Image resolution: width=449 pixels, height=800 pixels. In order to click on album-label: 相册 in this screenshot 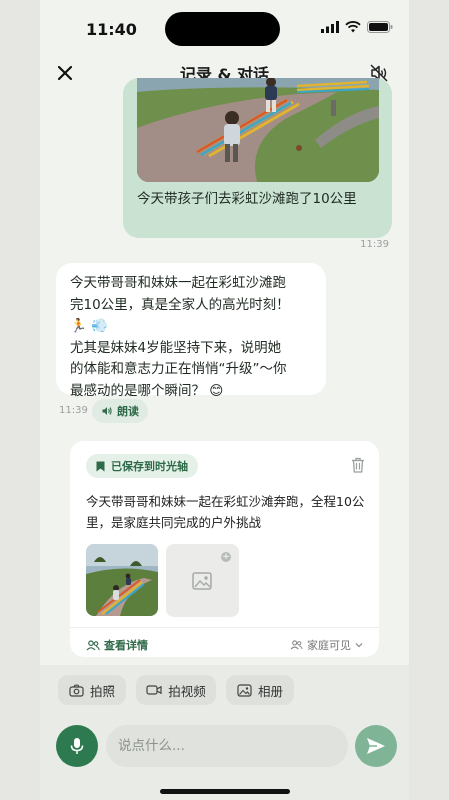, I will do `click(270, 691)`.